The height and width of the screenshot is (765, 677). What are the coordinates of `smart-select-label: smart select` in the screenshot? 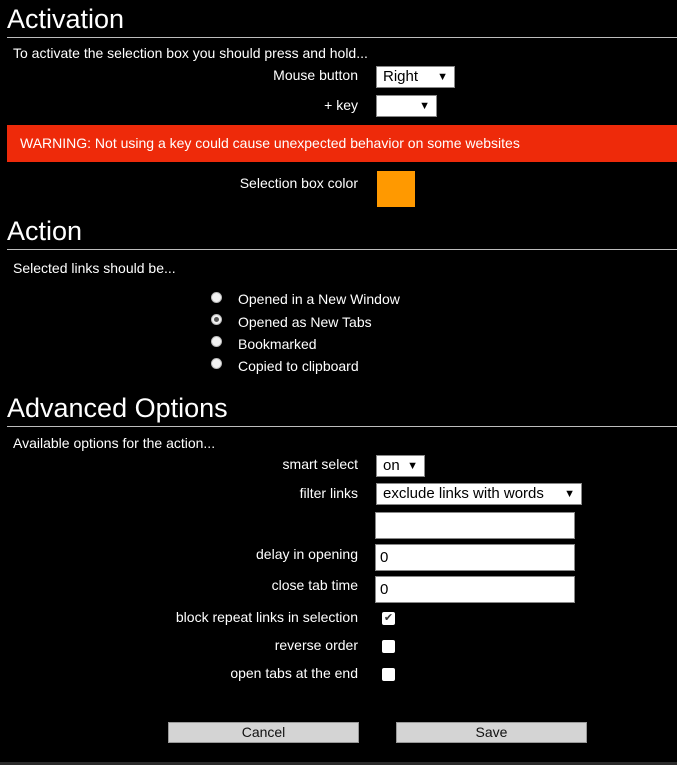 It's located at (320, 464).